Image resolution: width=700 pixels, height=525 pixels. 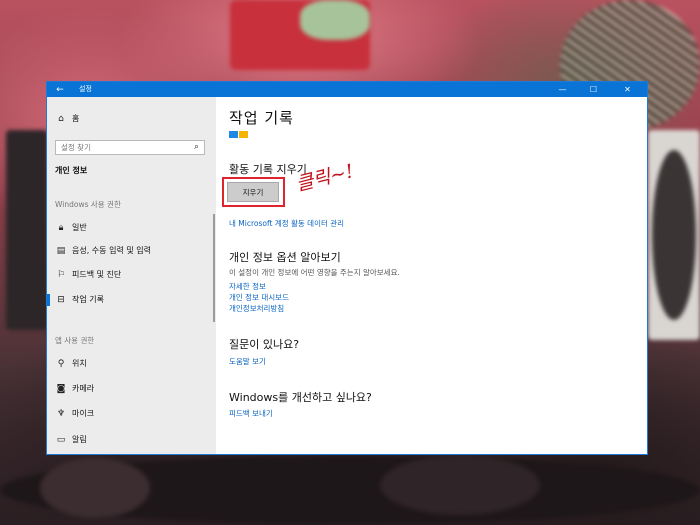 What do you see at coordinates (71, 170) in the screenshot?
I see `sidebar-category-privacy: 개인 정보` at bounding box center [71, 170].